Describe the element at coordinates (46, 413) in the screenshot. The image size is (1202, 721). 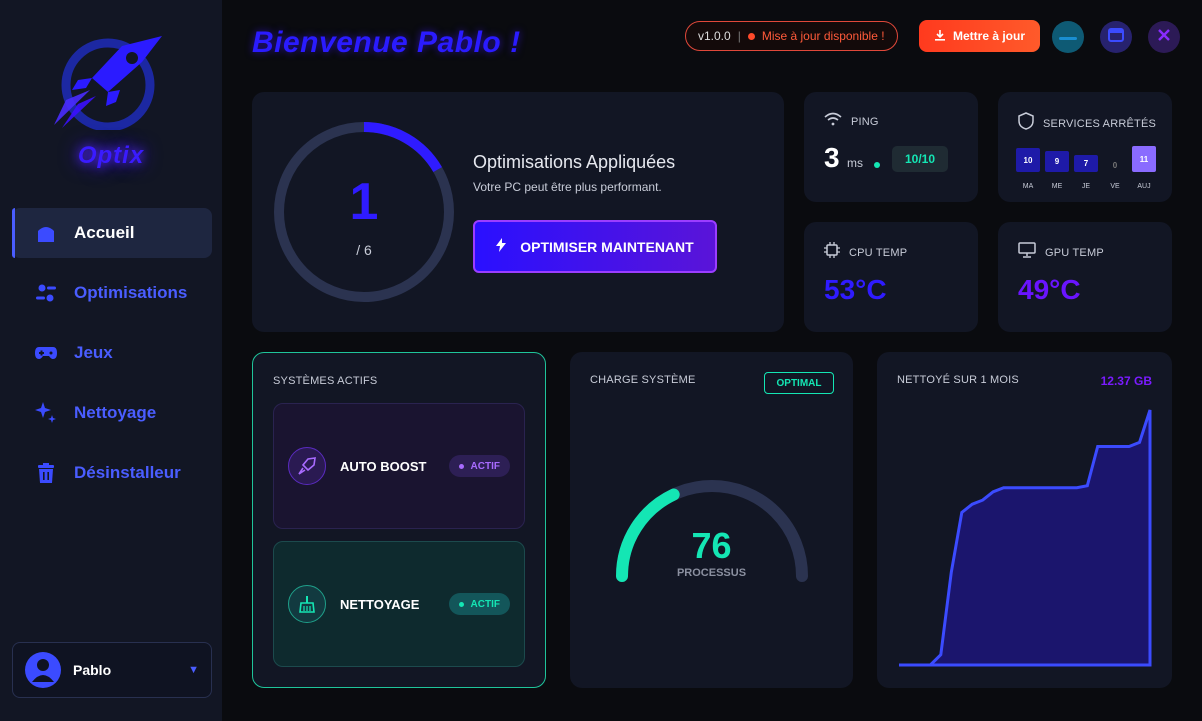
I see `sparkles-icon` at that location.